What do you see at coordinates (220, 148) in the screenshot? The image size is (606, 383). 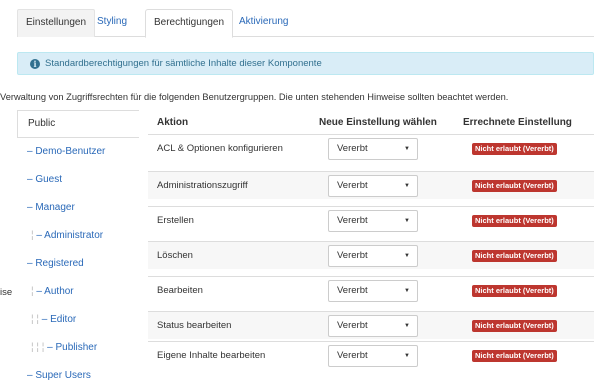 I see `action-label: ACL & Optionen konfigurieren` at bounding box center [220, 148].